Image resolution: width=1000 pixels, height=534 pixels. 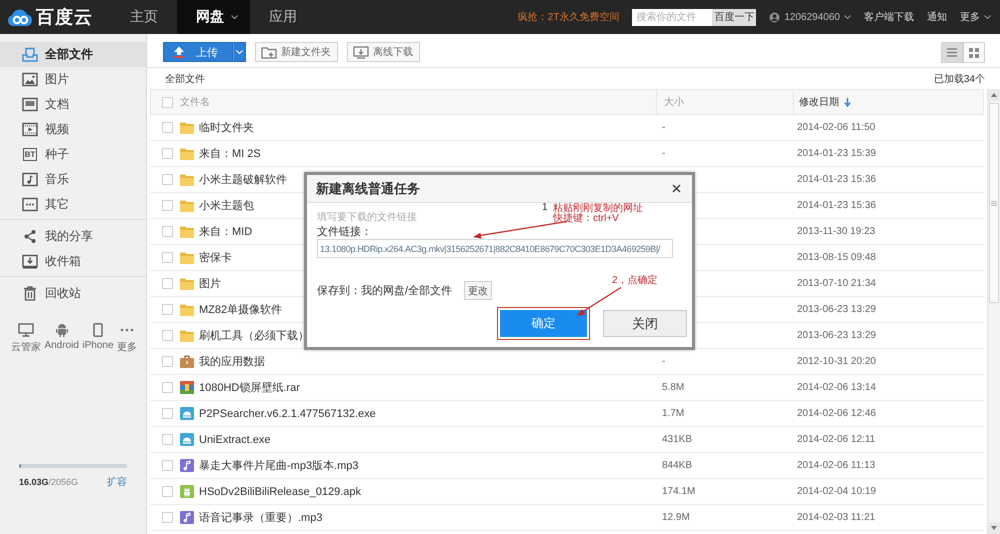 I want to click on modified-date: 2014-01-23 15:36, so click(x=836, y=205).